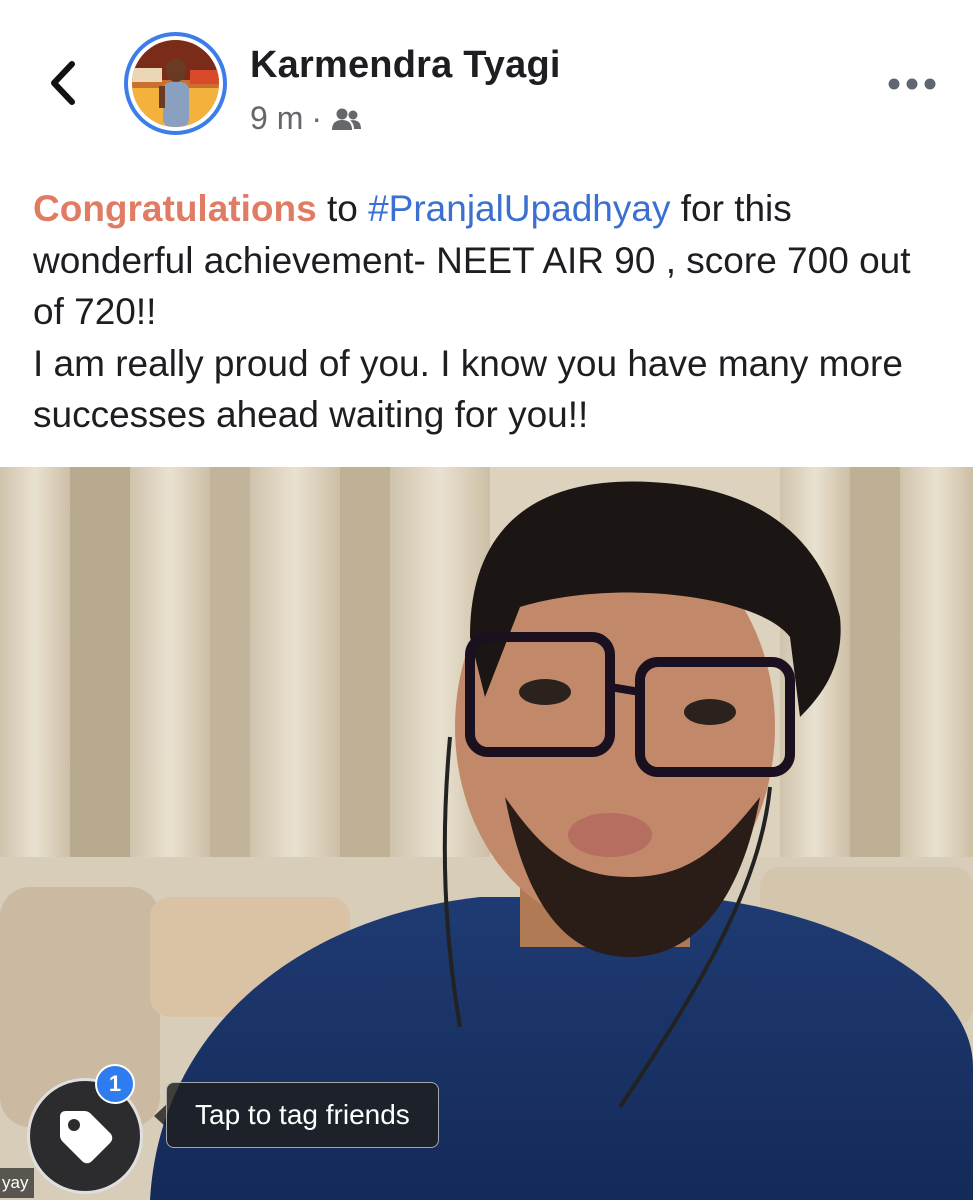  I want to click on post-meta: 9 m ·, so click(306, 118).